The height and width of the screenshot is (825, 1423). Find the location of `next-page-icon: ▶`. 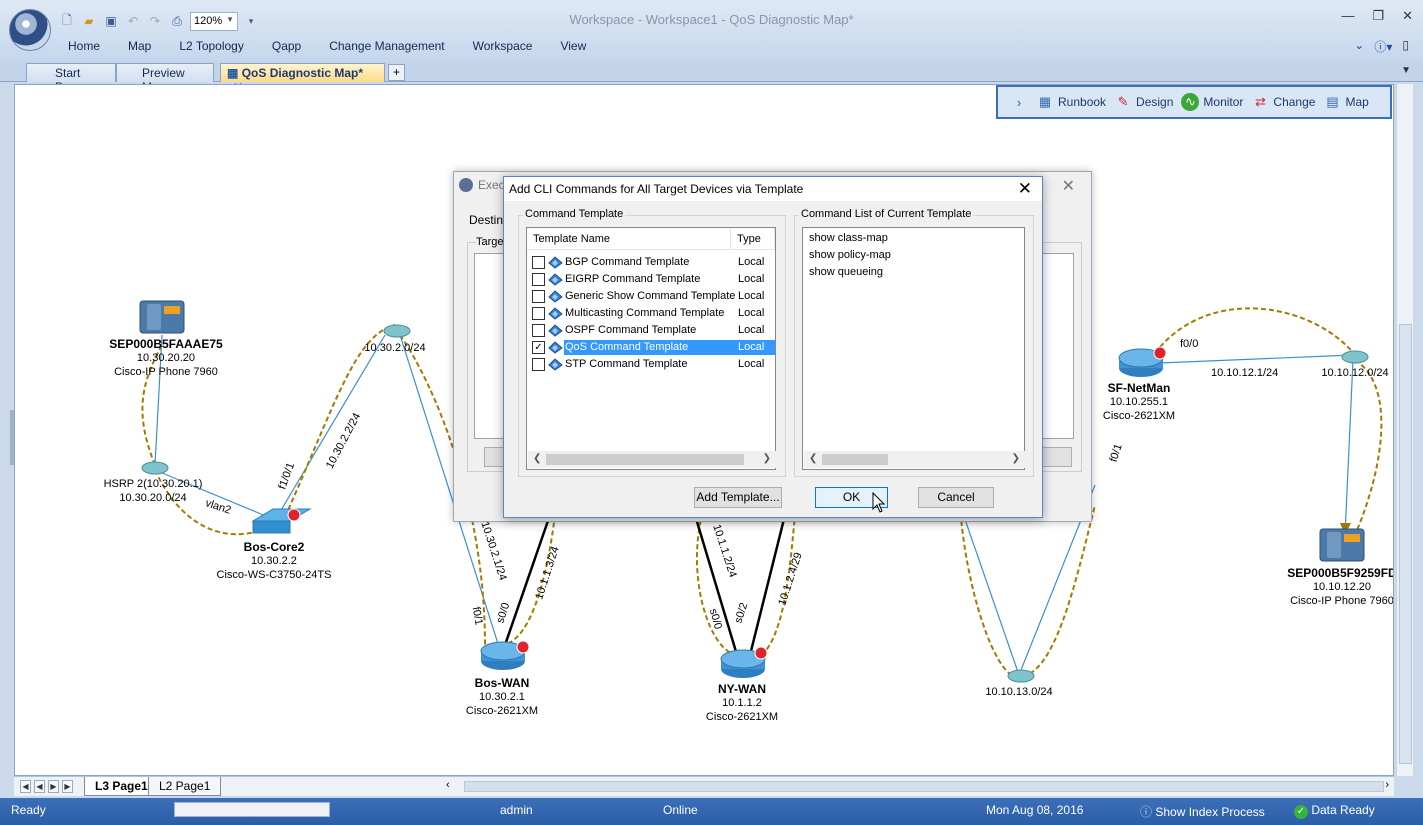

next-page-icon: ▶ is located at coordinates (53, 786).